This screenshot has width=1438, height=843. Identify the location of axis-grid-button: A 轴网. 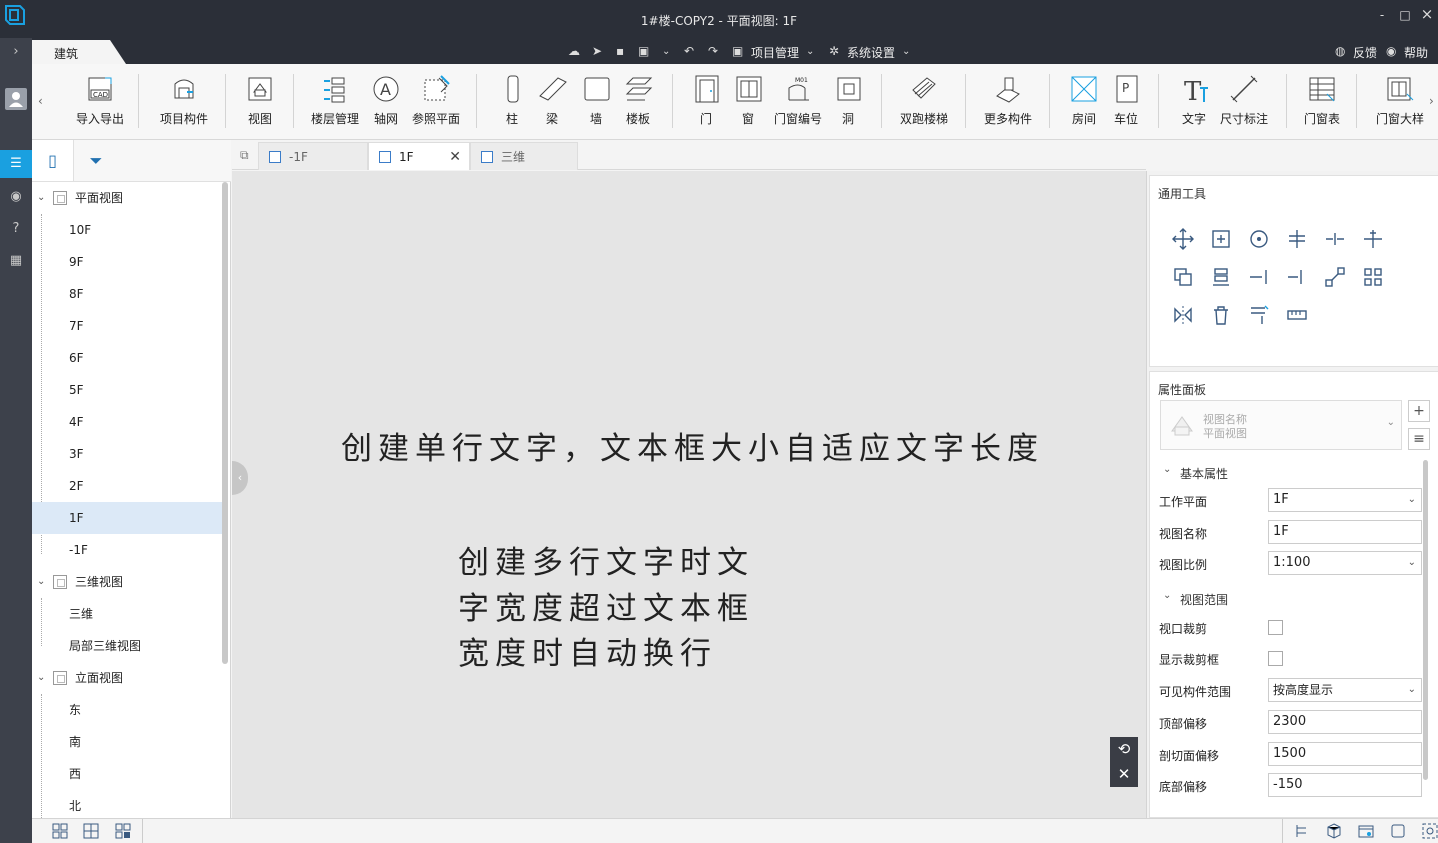
(386, 106).